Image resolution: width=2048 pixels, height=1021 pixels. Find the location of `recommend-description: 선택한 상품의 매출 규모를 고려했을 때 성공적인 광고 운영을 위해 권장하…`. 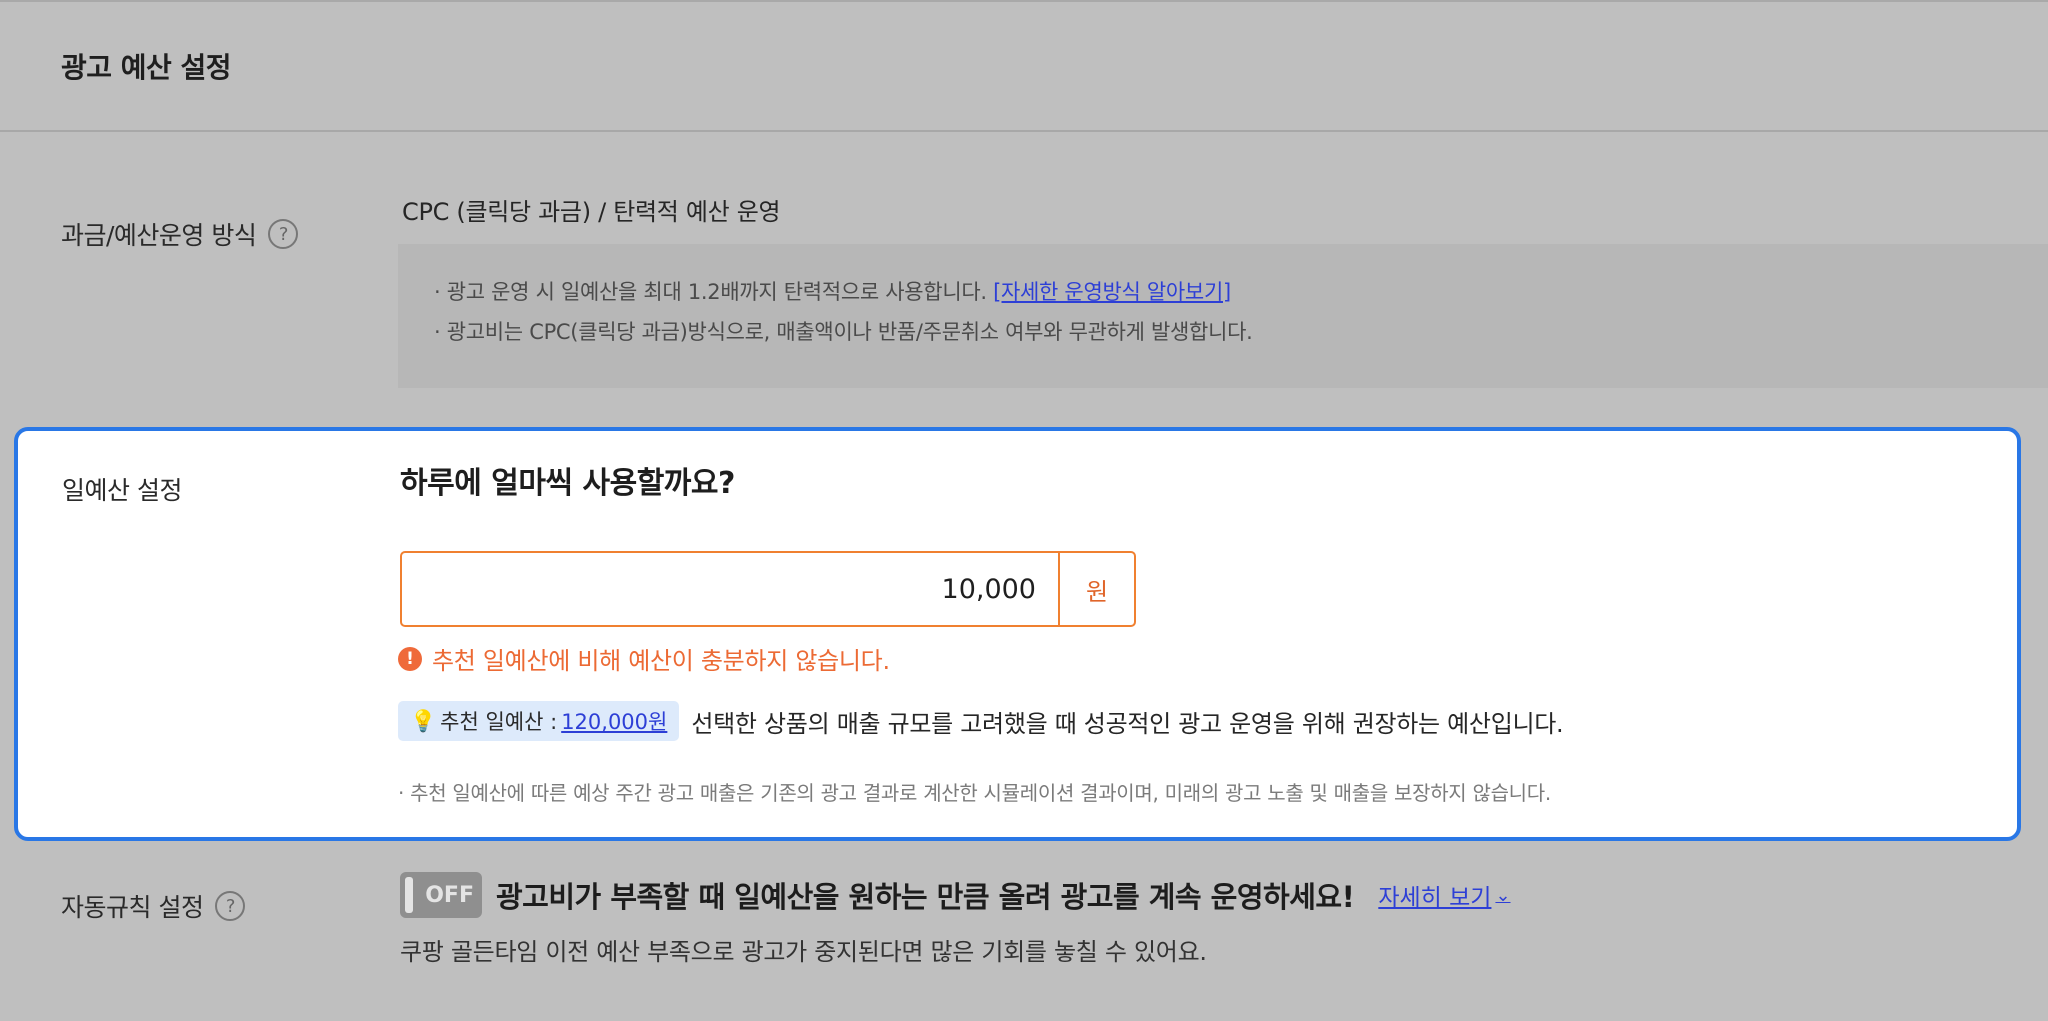

recommend-description: 선택한 상품의 매출 규모를 고려했을 때 성공적인 광고 운영을 위해 권장하… is located at coordinates (1127, 723).